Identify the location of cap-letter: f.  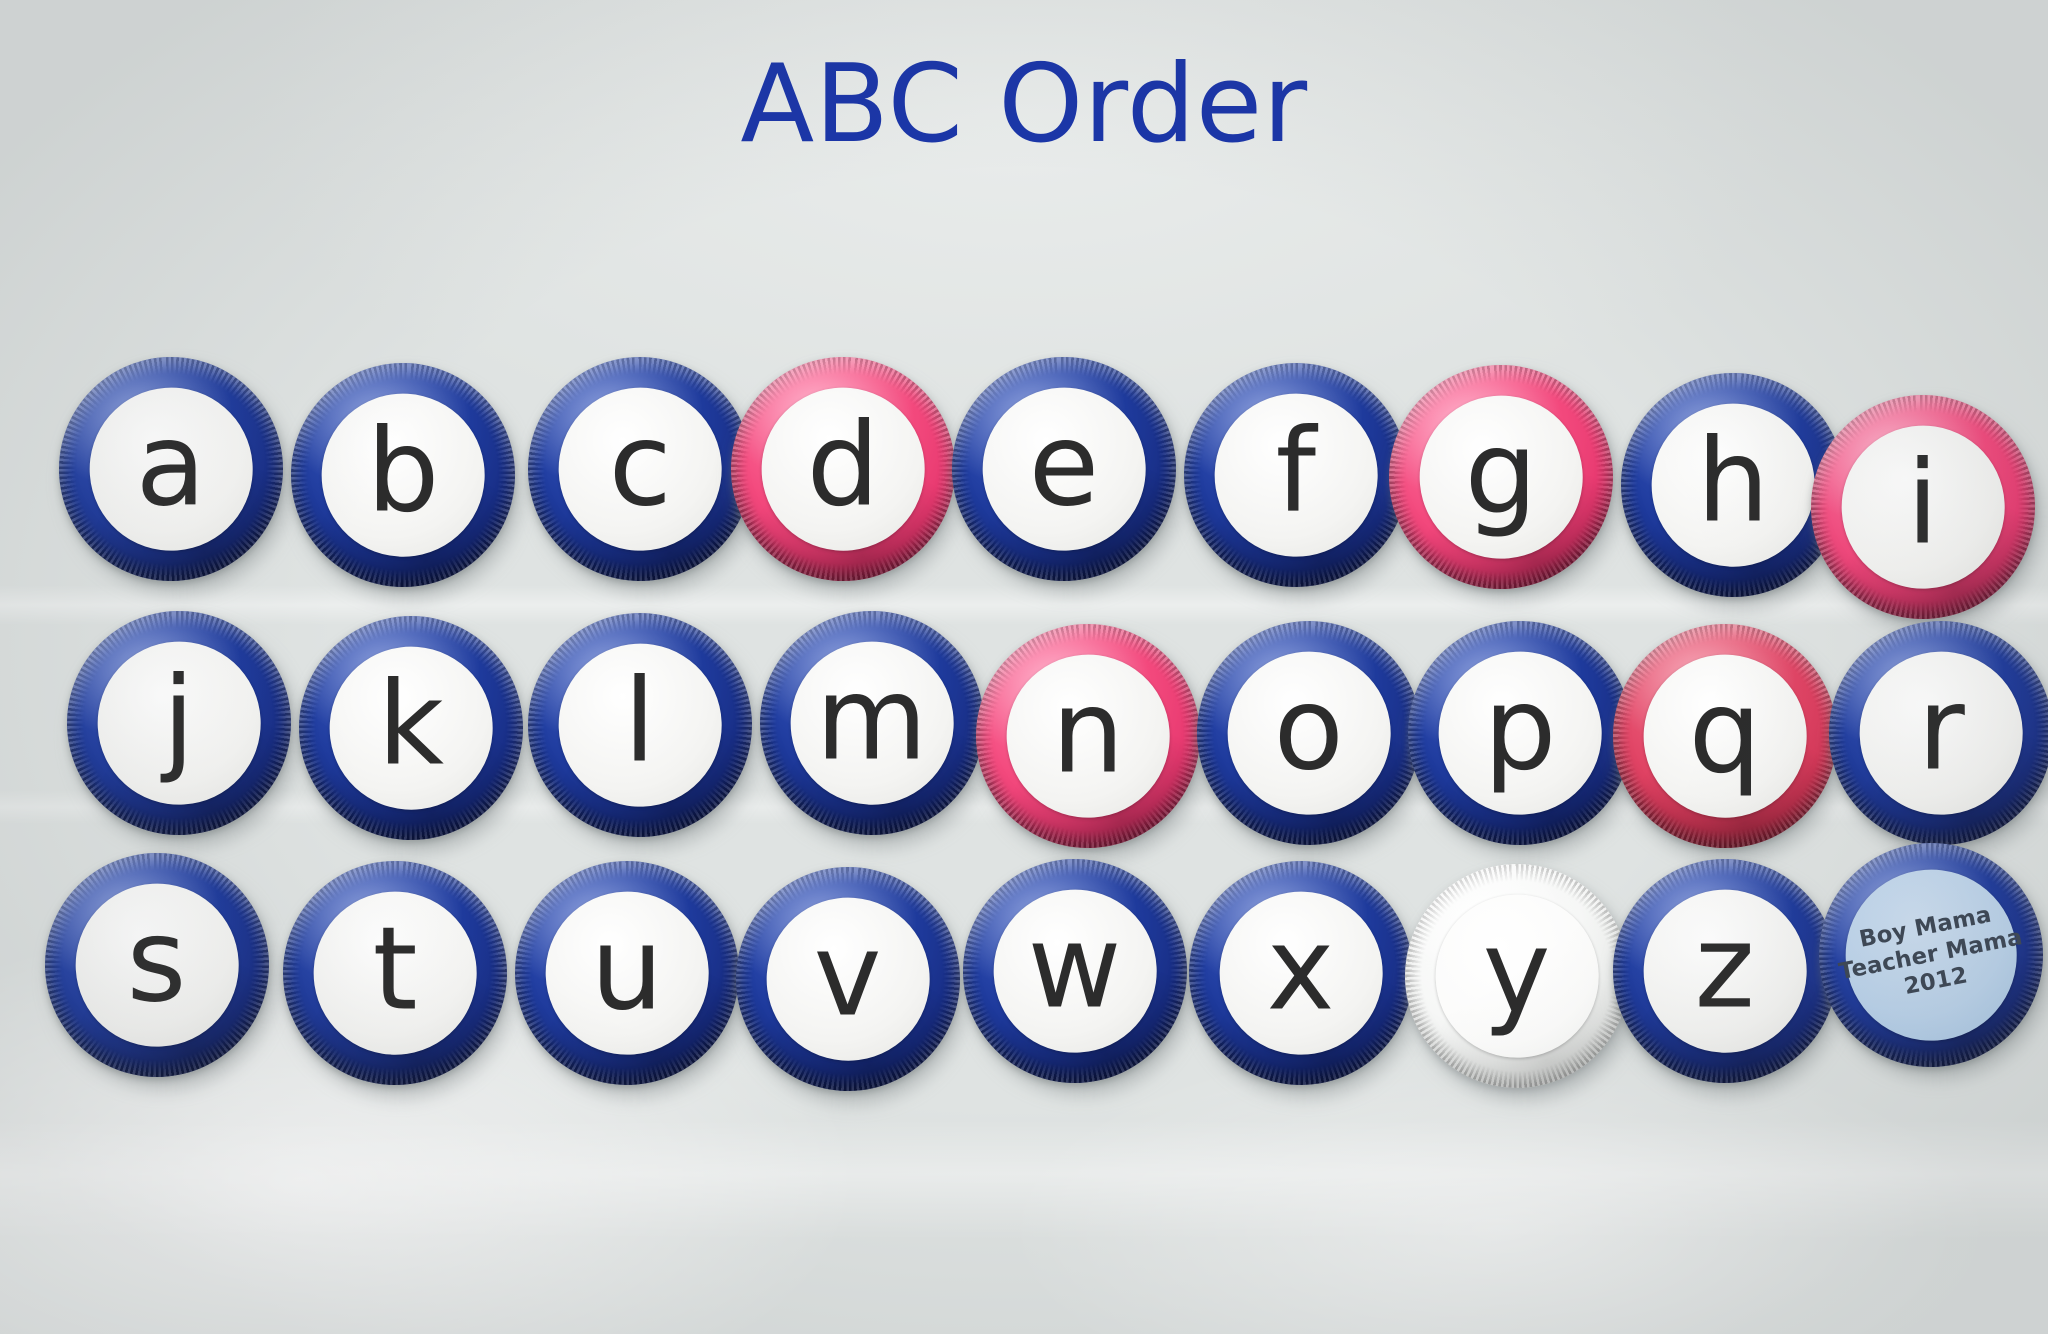
(1296, 472).